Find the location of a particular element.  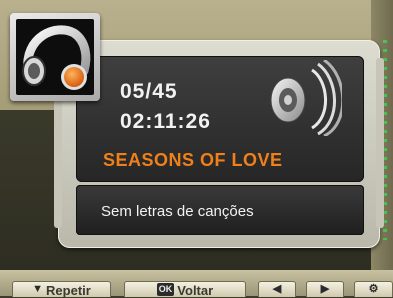

next-button: ▶ is located at coordinates (325, 289).